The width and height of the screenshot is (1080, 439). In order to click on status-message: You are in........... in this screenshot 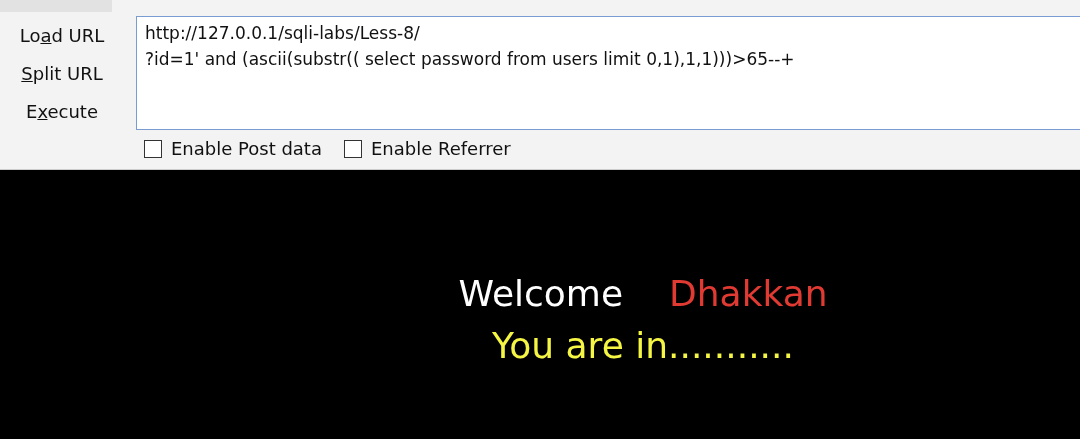, I will do `click(643, 346)`.